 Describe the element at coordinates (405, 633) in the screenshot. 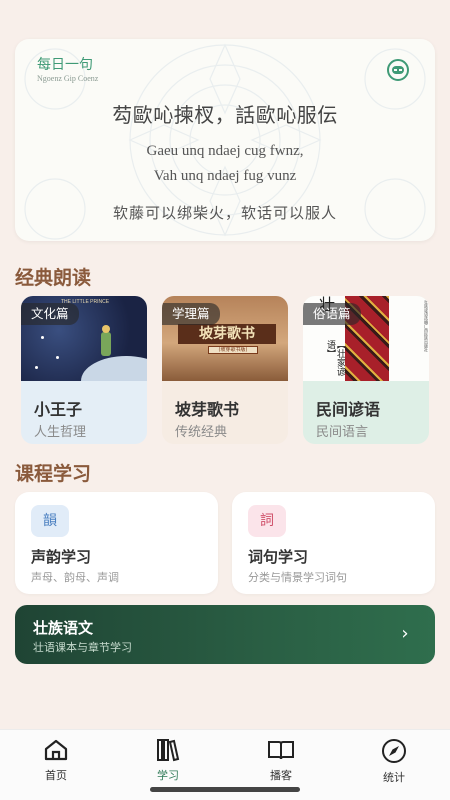

I see `chevron-right-icon: ›` at that location.